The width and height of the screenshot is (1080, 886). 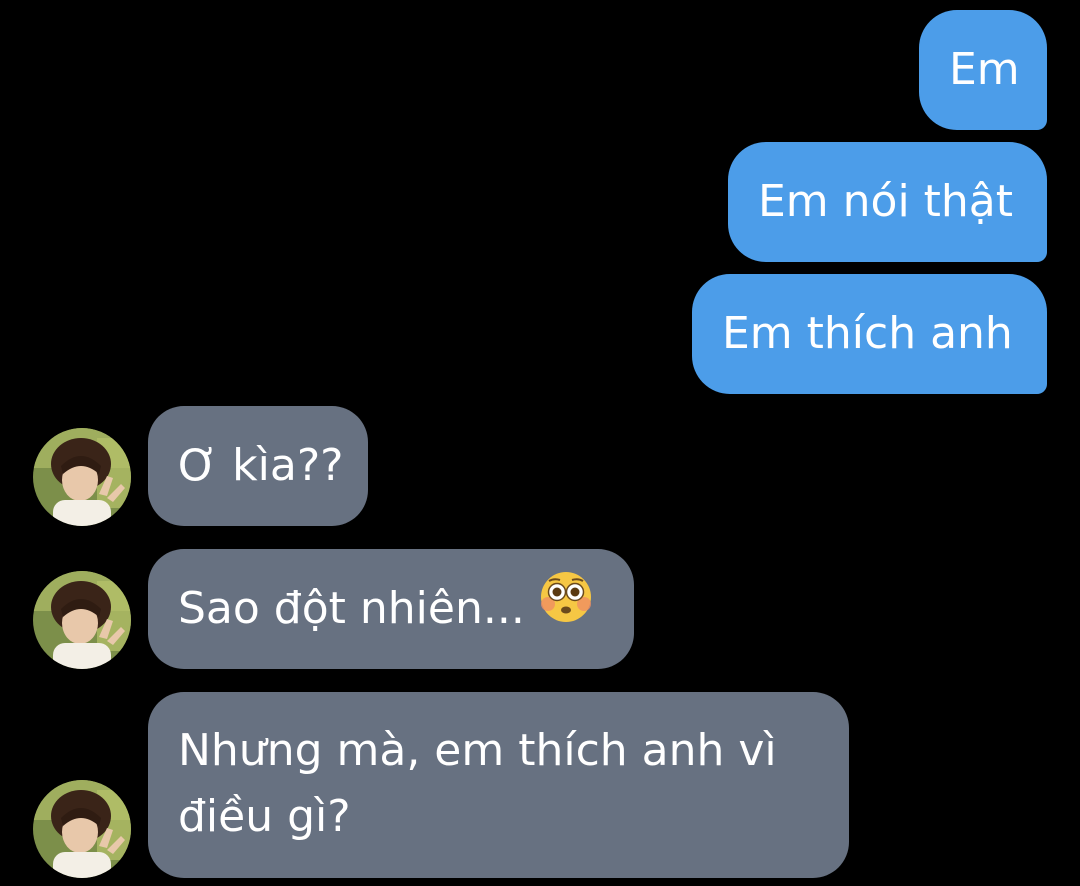 I want to click on sent-message-bubble: Em nói thật, so click(x=887, y=202).